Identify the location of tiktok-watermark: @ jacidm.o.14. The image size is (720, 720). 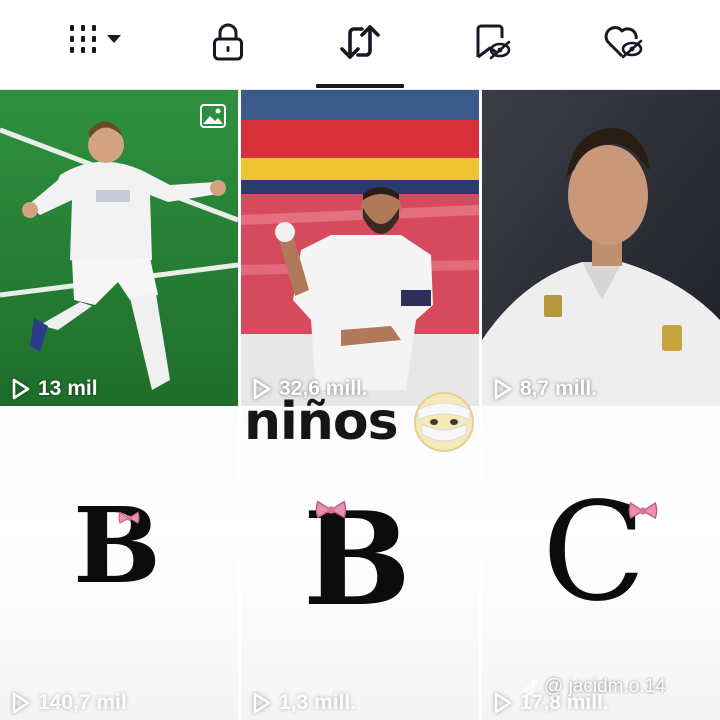
(595, 687).